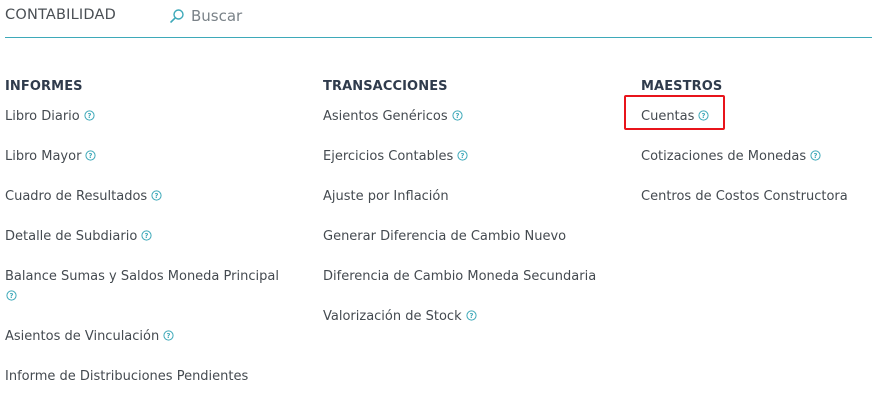 The height and width of the screenshot is (401, 872). What do you see at coordinates (473, 157) in the screenshot?
I see `menu-item: Ejercicios Contables?` at bounding box center [473, 157].